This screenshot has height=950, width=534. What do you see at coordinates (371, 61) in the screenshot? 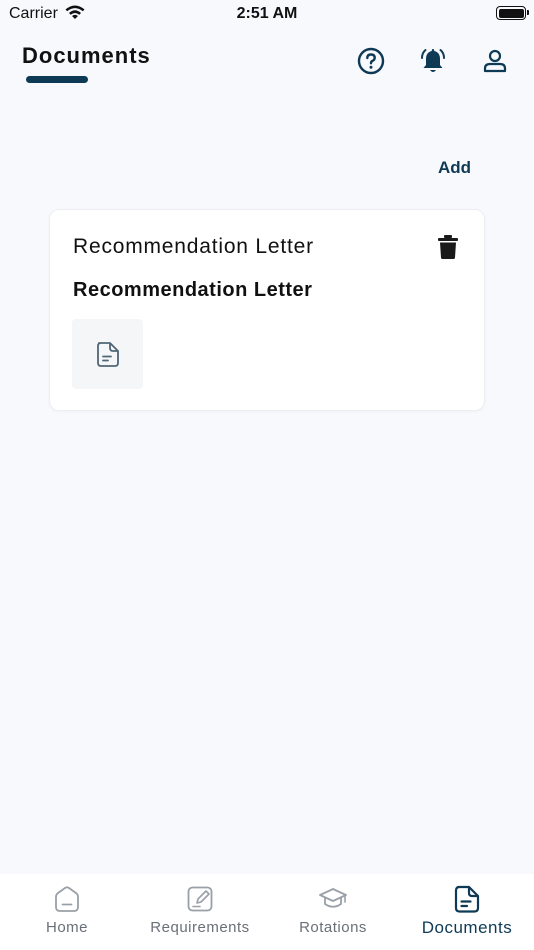
I see `help-icon` at bounding box center [371, 61].